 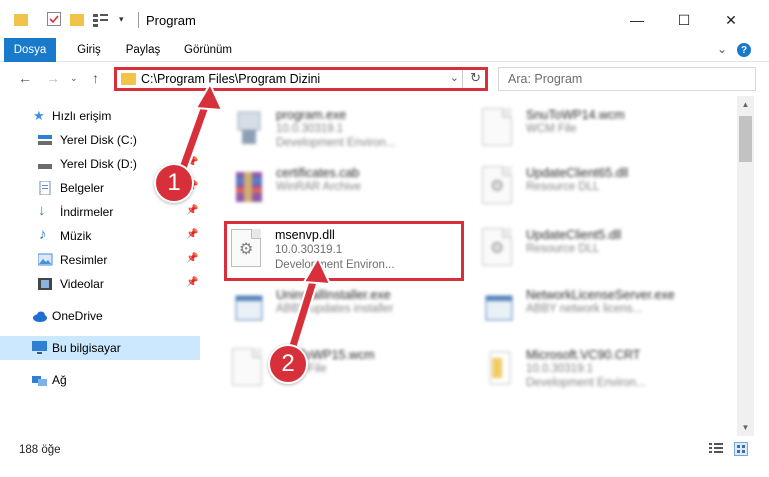 What do you see at coordinates (637, 20) in the screenshot?
I see `minimize-button: —` at bounding box center [637, 20].